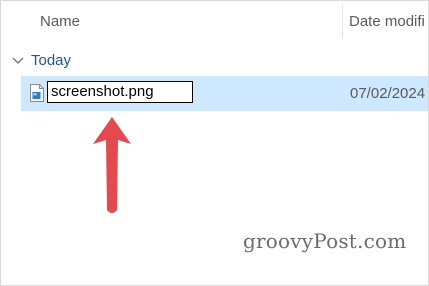 The height and width of the screenshot is (286, 429). I want to click on column-header-row: Name Date modifi, so click(214, 21).